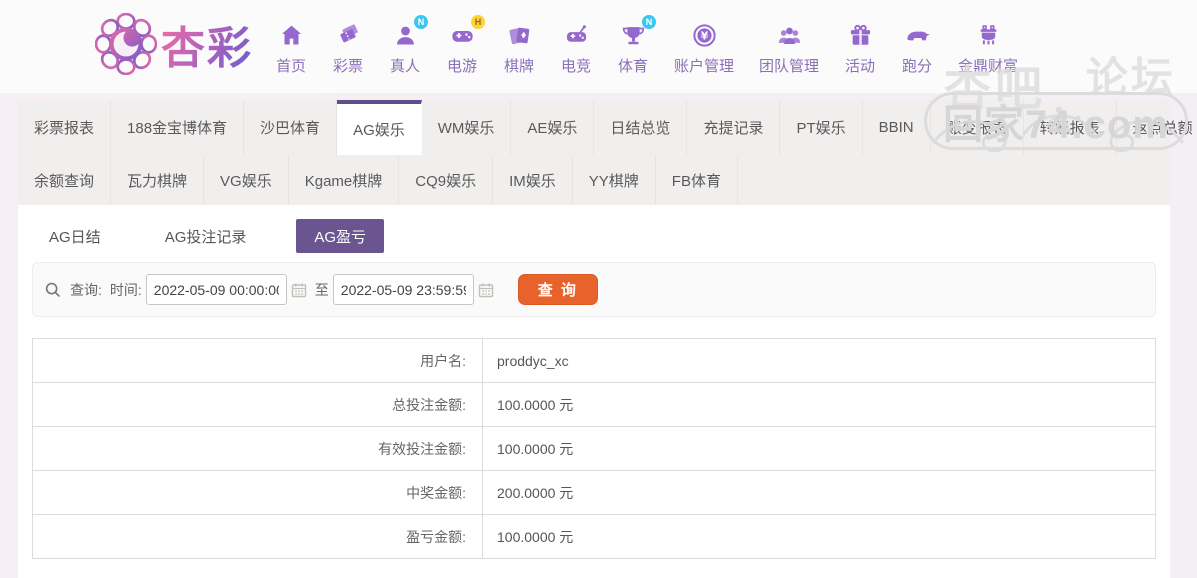 This screenshot has height=578, width=1197. I want to click on rhino-icon, so click(917, 35).